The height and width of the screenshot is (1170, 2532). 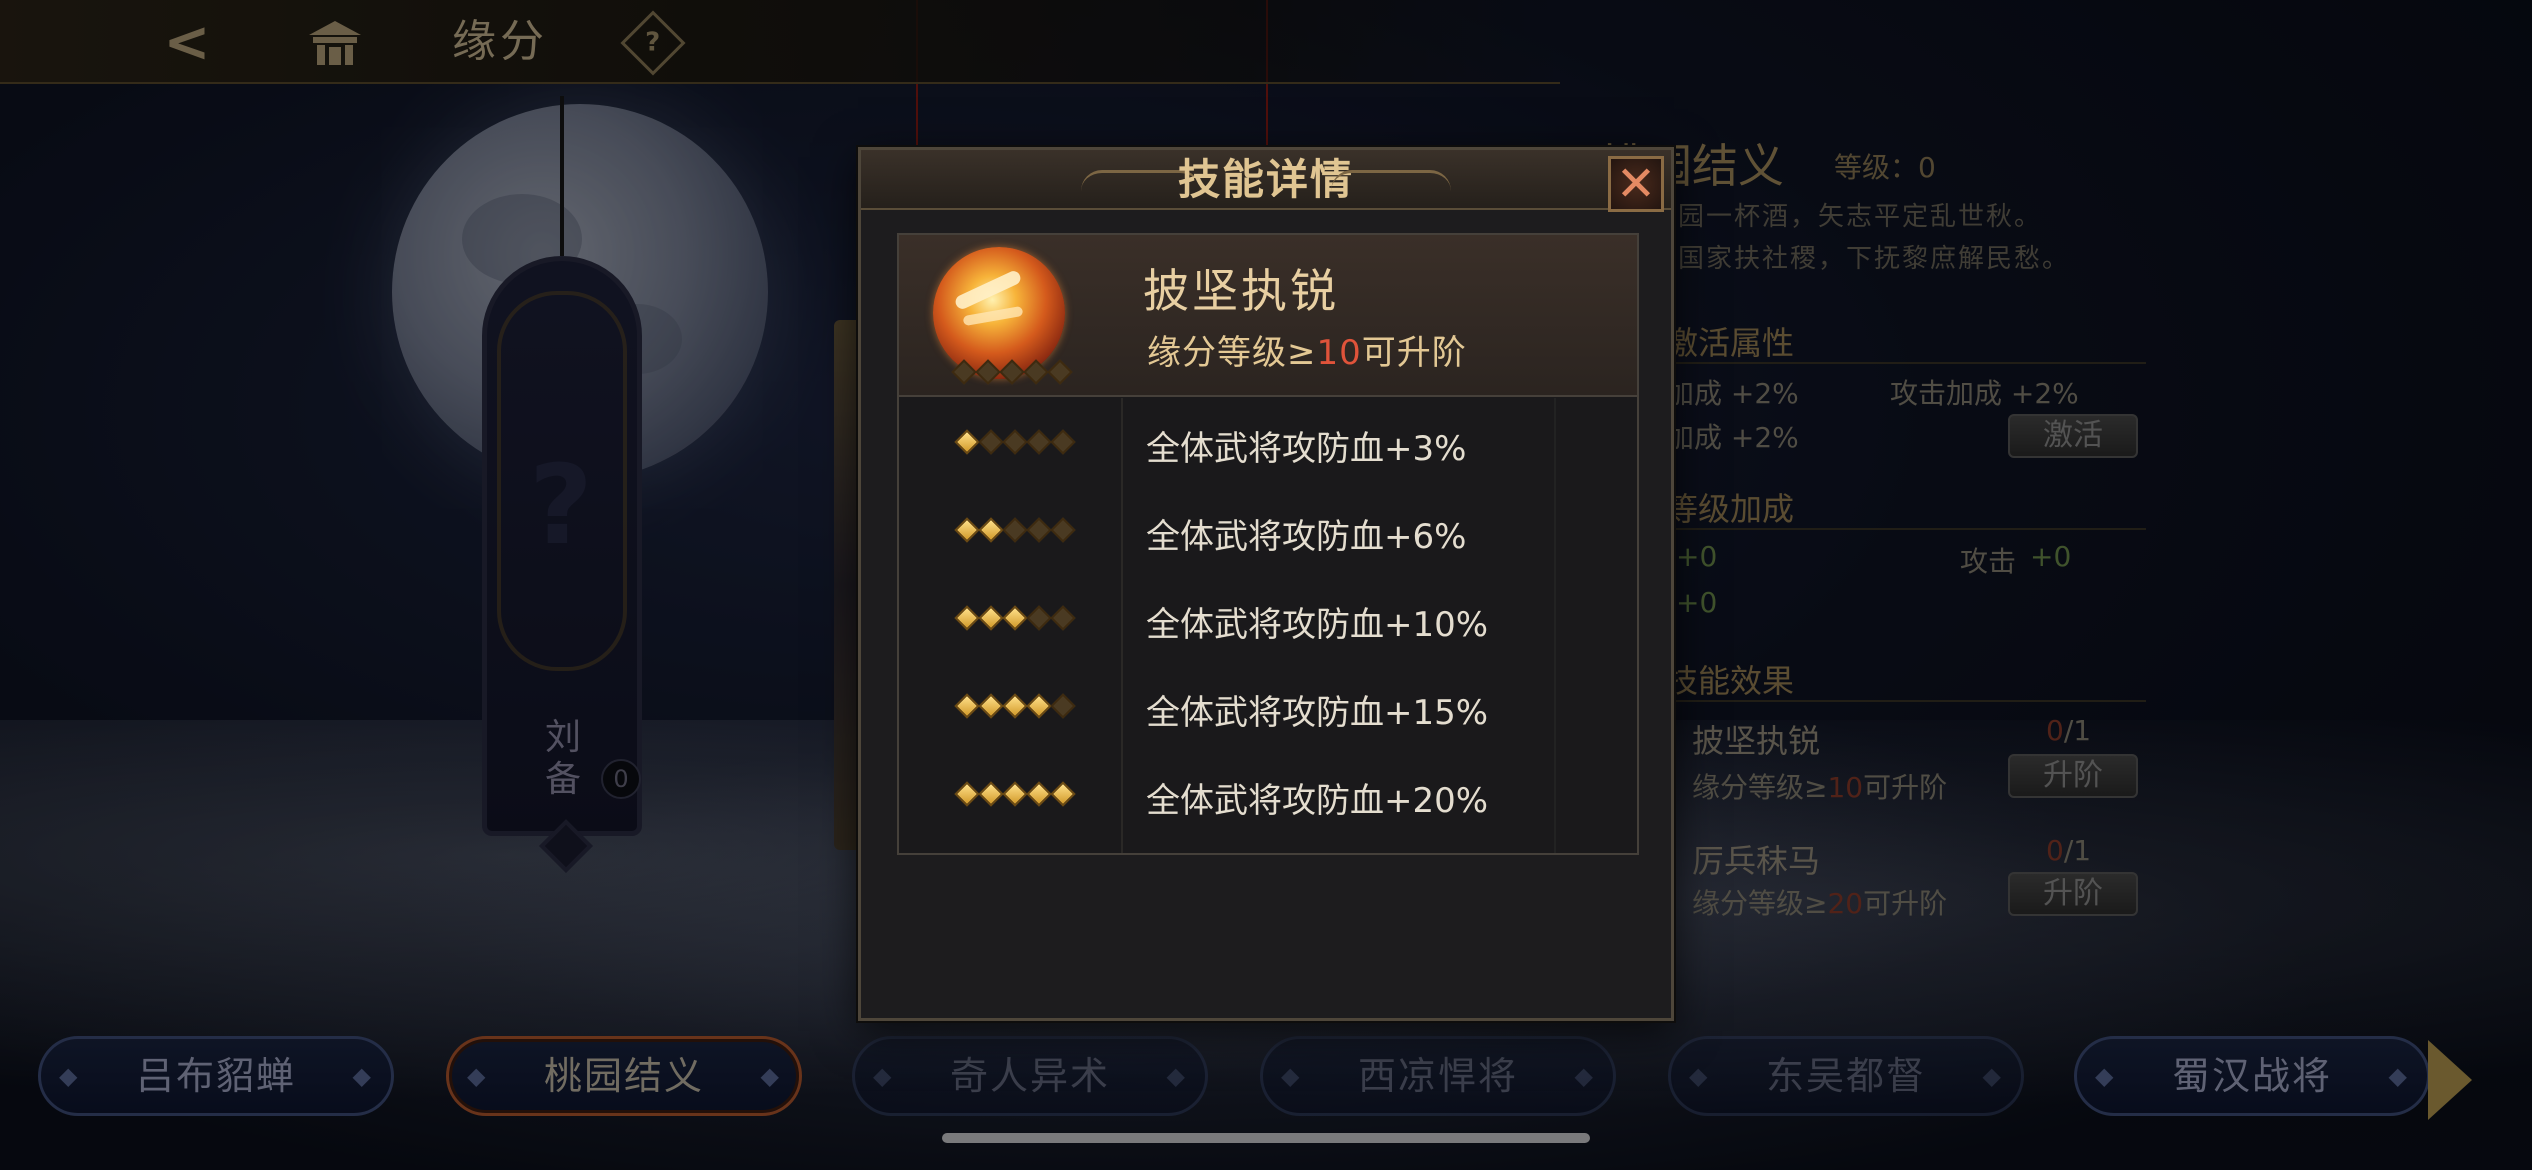 I want to click on tier-row: 全体武将攻防血+15%, so click(x=1268, y=707).